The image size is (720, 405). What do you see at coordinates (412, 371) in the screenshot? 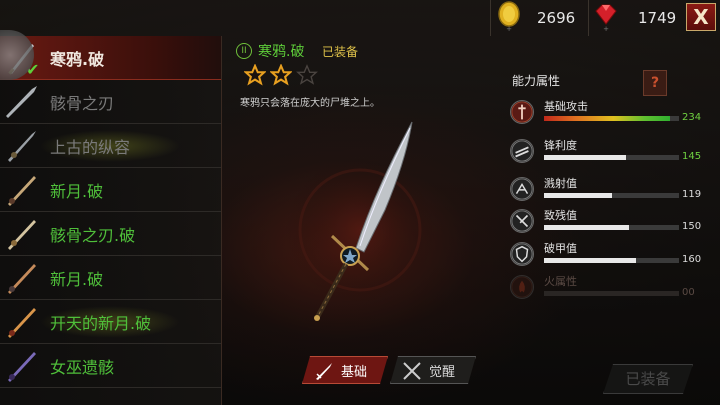
I see `crossed-swords-icon` at bounding box center [412, 371].